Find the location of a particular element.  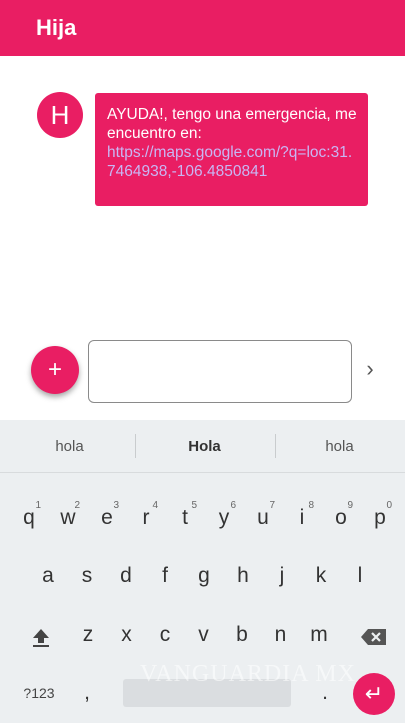

key-j: j is located at coordinates (282, 576).